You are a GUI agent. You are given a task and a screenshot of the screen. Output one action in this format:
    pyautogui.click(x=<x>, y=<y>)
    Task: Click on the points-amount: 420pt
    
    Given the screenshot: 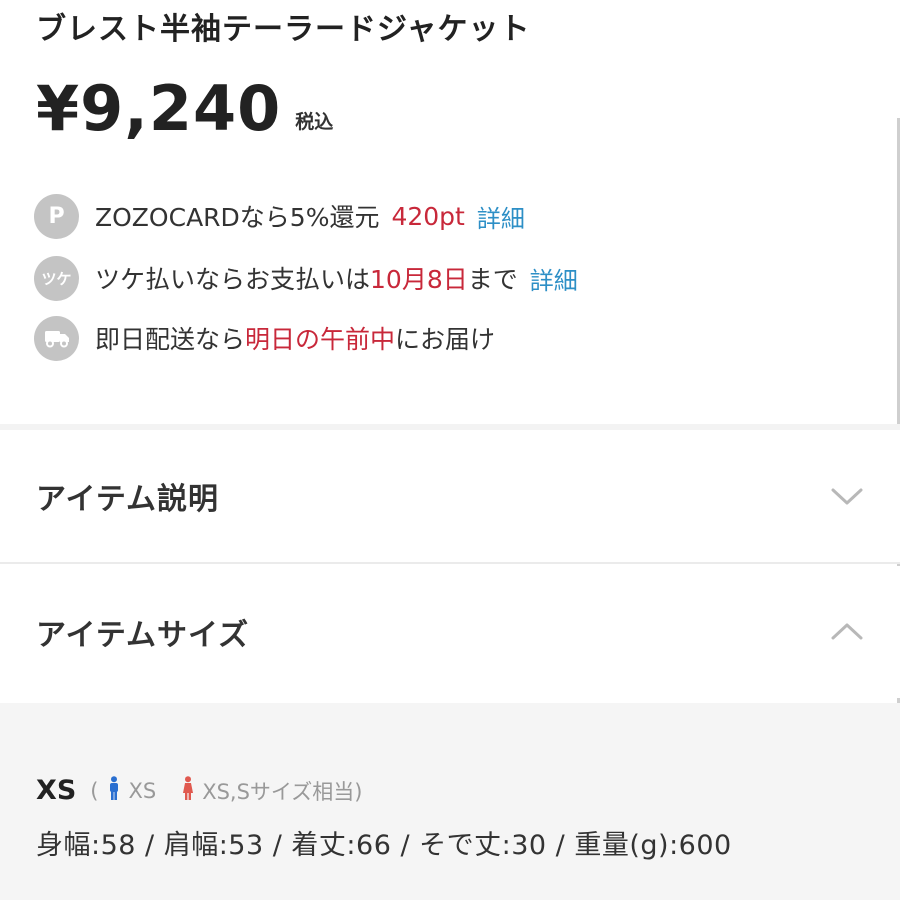 What is the action you would take?
    pyautogui.click(x=428, y=216)
    